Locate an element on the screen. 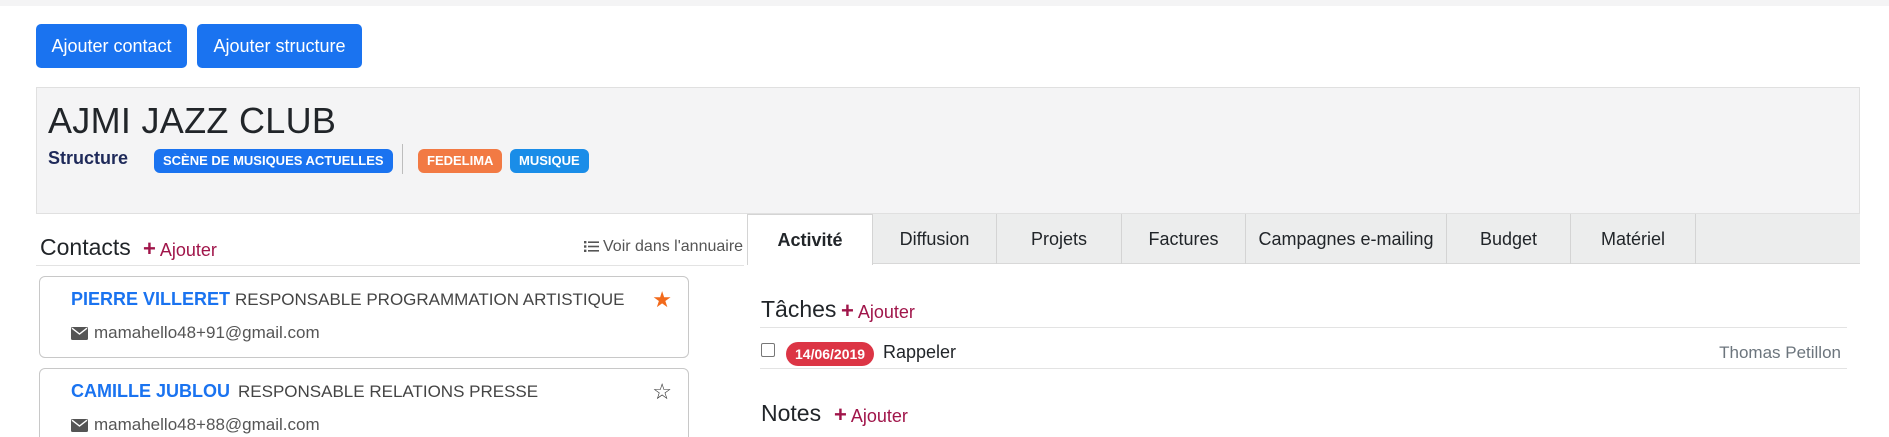  add-task-link: + Ajouter is located at coordinates (878, 311).